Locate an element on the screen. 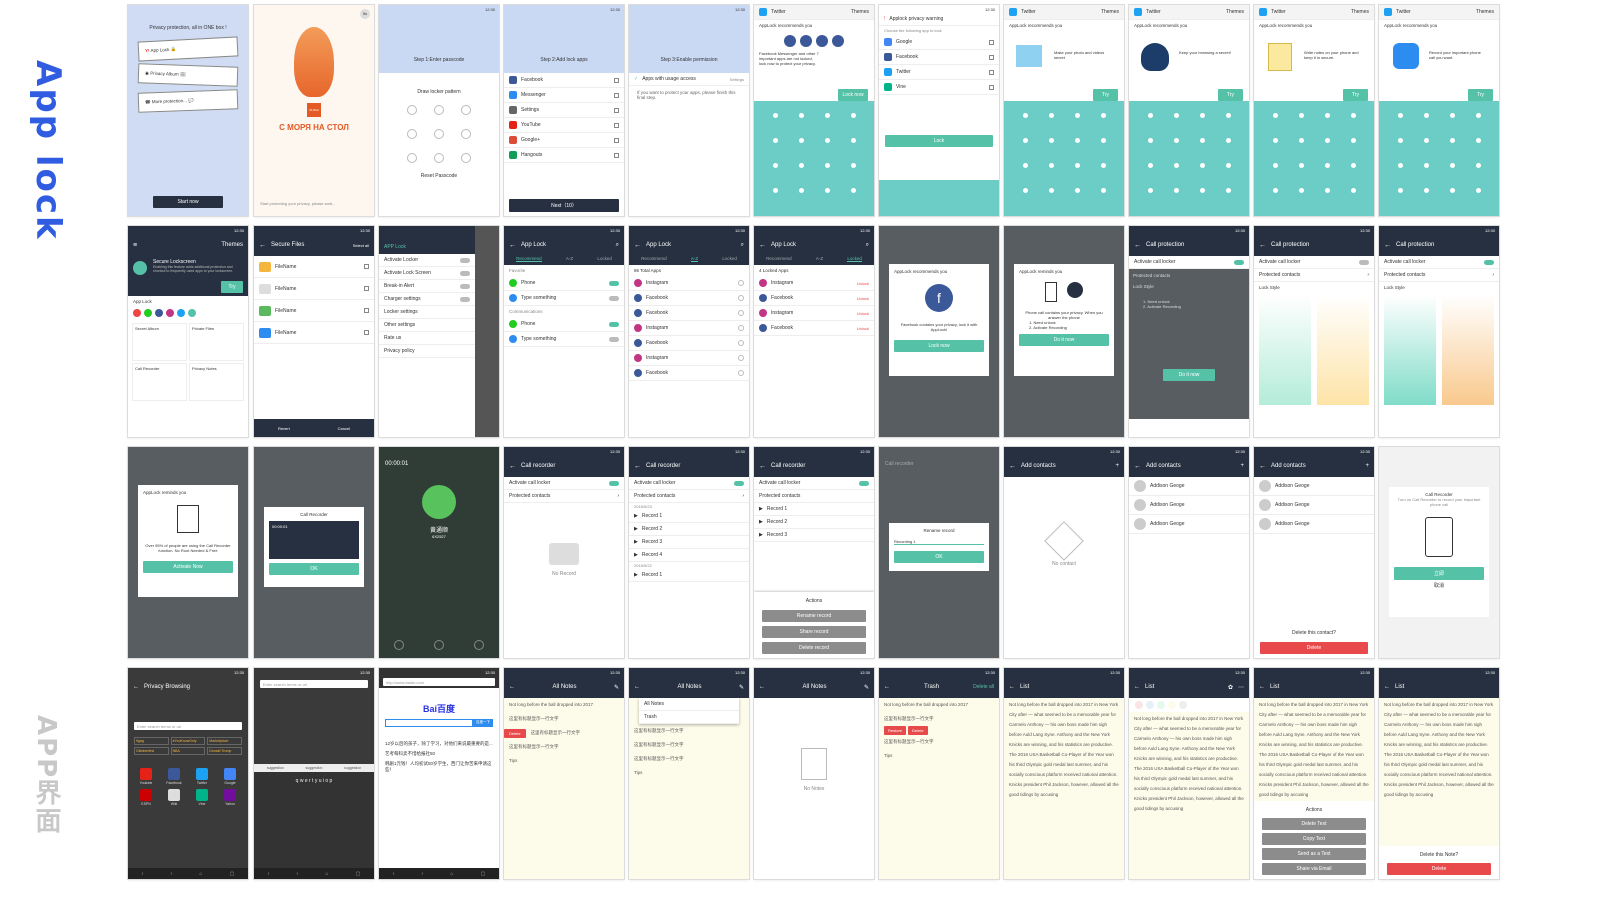  drawer-item: Break-in Alert is located at coordinates (427, 286).